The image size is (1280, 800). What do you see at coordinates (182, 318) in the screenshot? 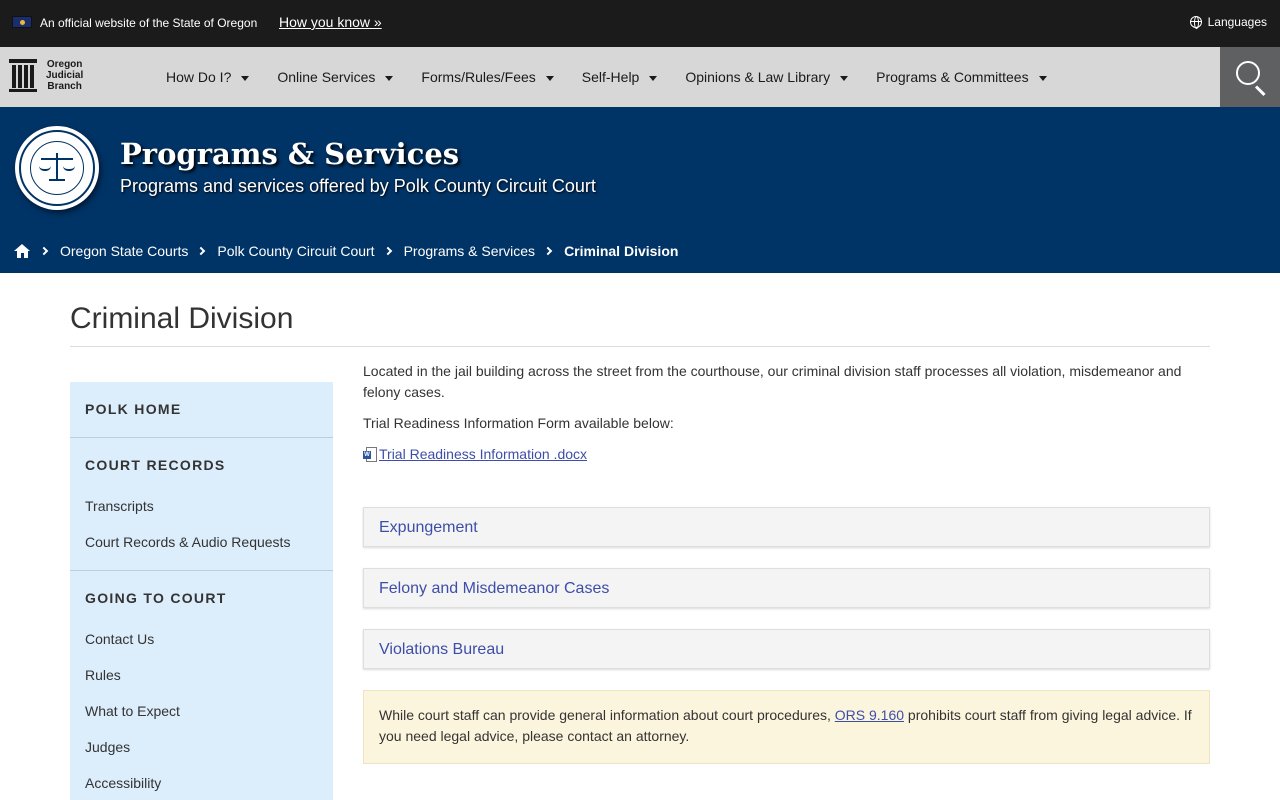
I see `page-title: Criminal Division` at bounding box center [182, 318].